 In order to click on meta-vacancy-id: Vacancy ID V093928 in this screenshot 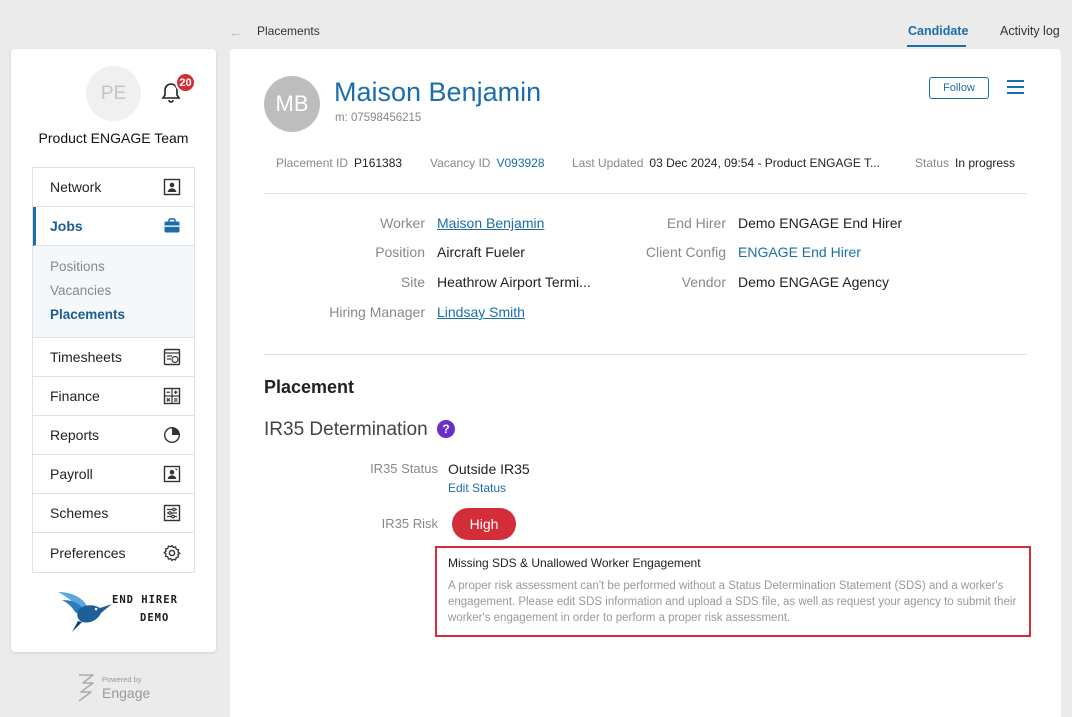, I will do `click(487, 163)`.